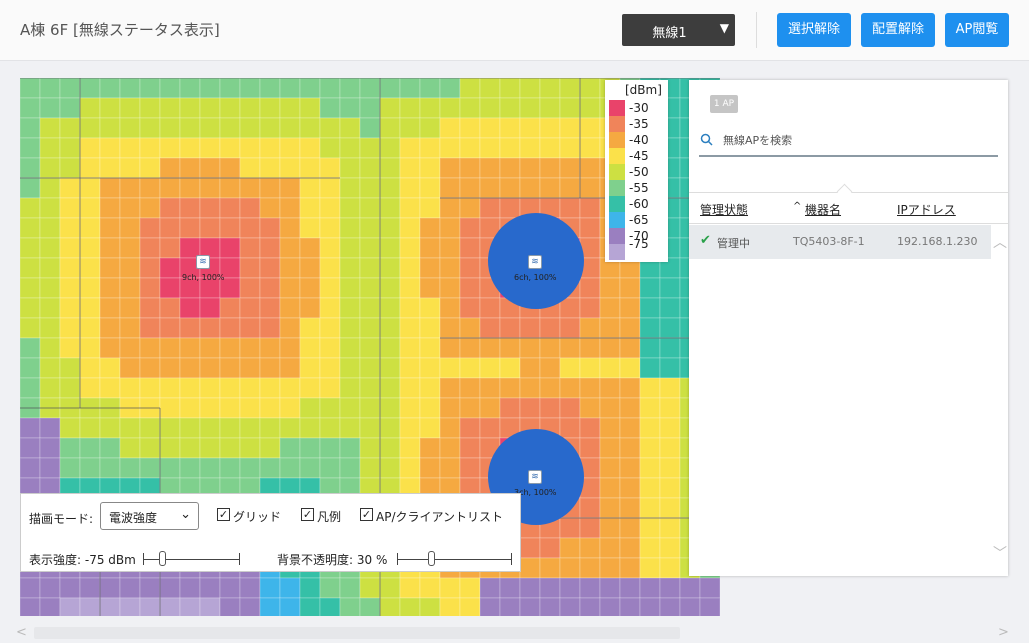 The height and width of the screenshot is (643, 1029). Describe the element at coordinates (639, 140) in the screenshot. I see `legend-label: -40` at that location.